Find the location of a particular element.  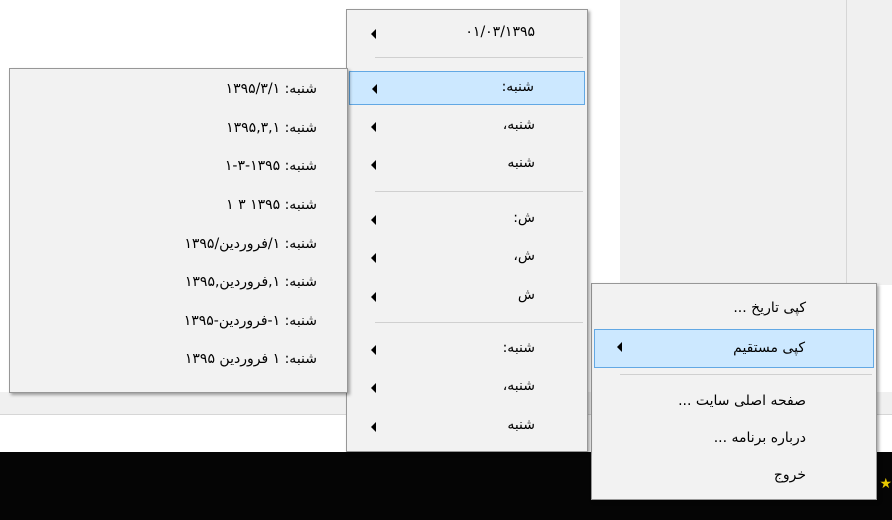

date-label: شنبه: ۱/فروردین/۱۳۹۵ is located at coordinates (250, 244).